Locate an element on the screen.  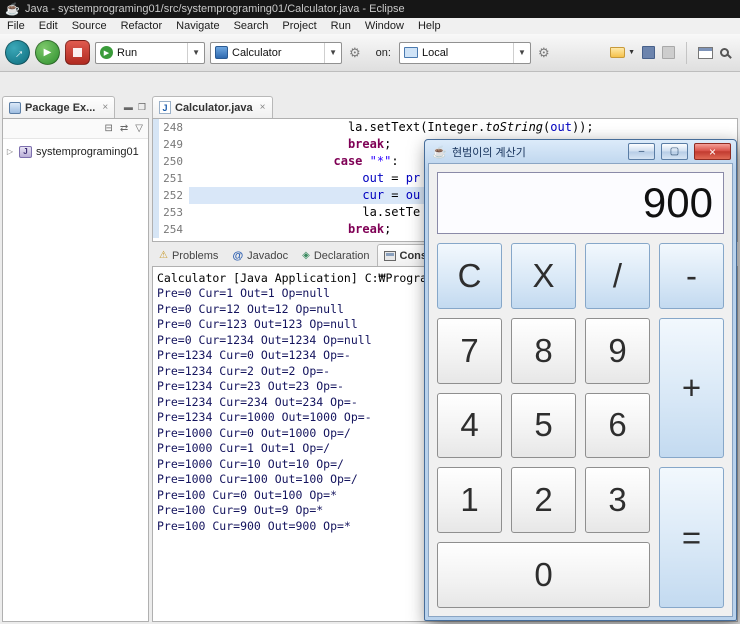
view-actions: ▬ ❒ is located at coordinates (136, 107).